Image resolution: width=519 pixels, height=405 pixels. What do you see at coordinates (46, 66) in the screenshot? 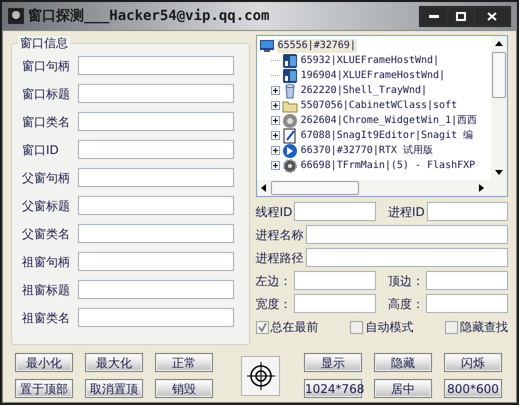
I see `field-label: 窗口句柄` at bounding box center [46, 66].